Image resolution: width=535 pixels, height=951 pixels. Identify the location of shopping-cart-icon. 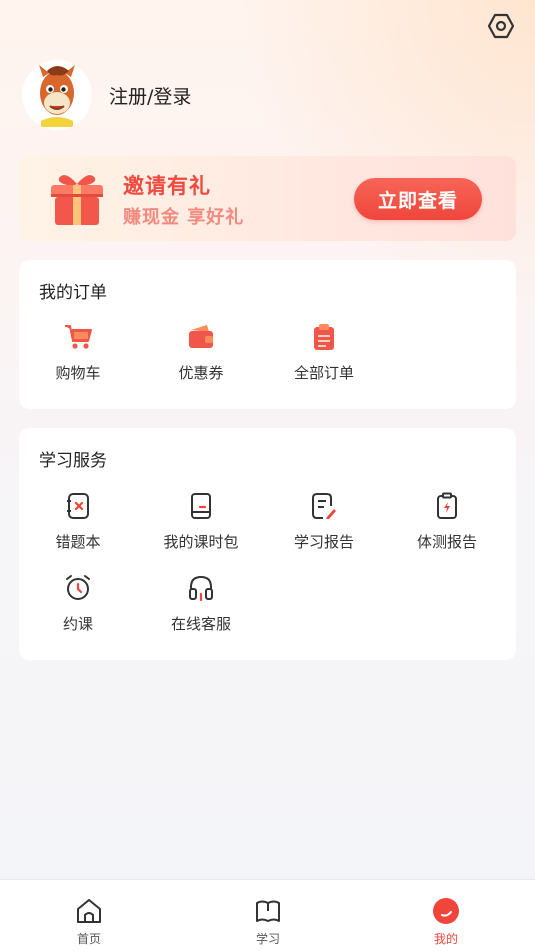
(78, 337).